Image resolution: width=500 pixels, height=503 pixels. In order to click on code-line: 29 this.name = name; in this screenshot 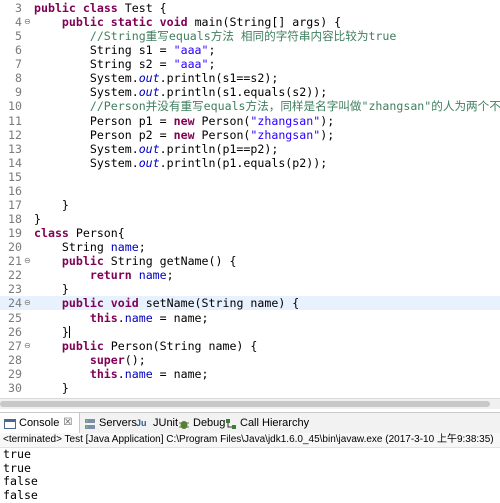, I will do `click(250, 374)`.